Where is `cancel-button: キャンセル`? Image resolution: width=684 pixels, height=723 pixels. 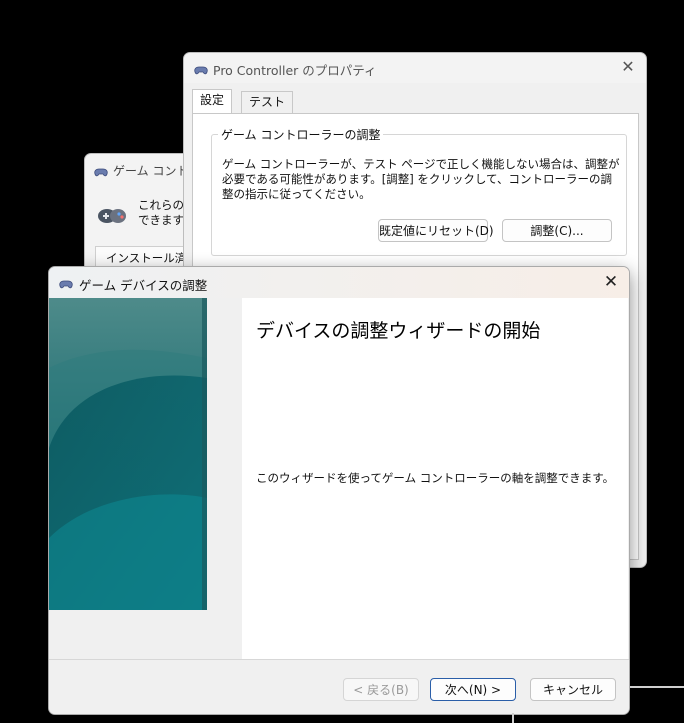
cancel-button: キャンセル is located at coordinates (573, 689).